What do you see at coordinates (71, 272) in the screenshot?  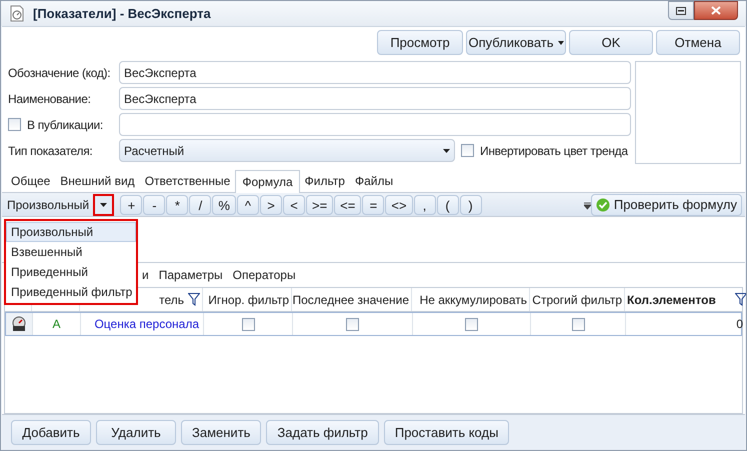 I see `dropdown-option: Приведенный` at bounding box center [71, 272].